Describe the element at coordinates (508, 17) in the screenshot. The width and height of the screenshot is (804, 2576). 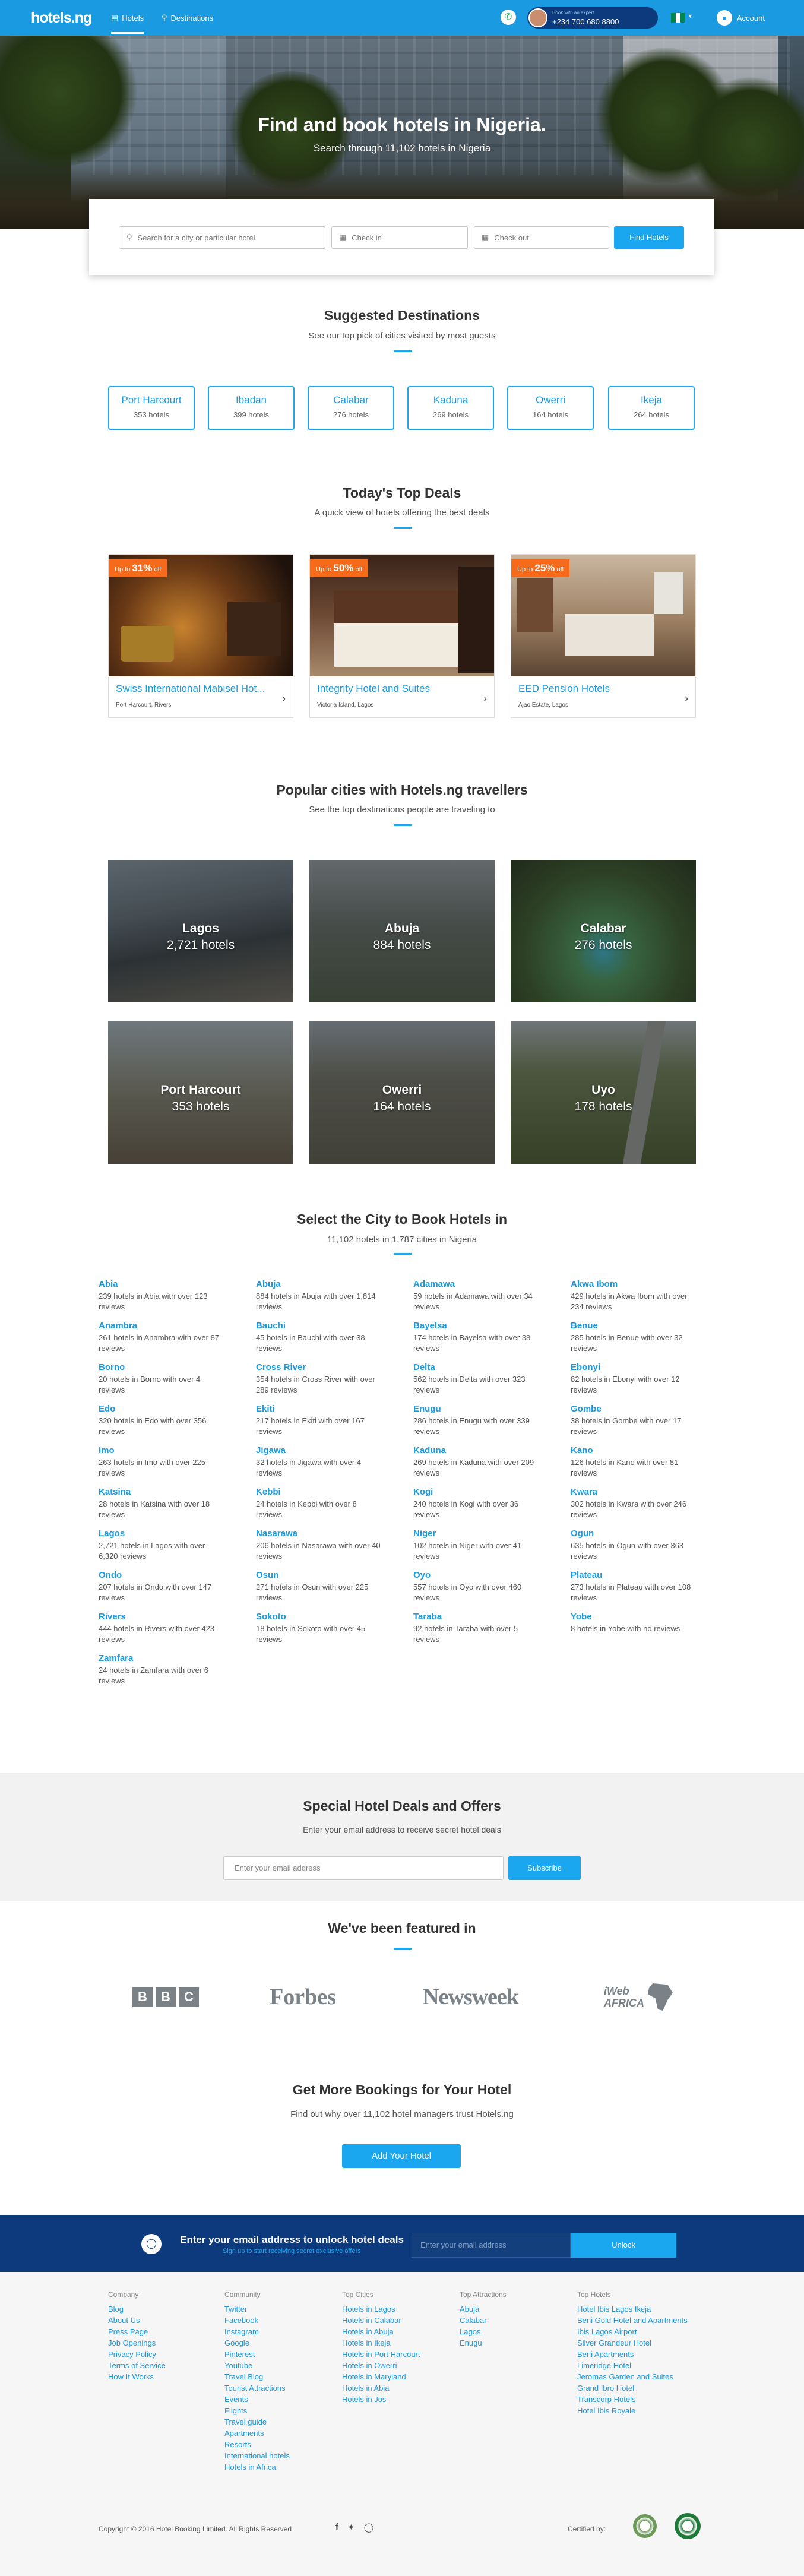
I see `whatsapp-icon: ✆` at that location.